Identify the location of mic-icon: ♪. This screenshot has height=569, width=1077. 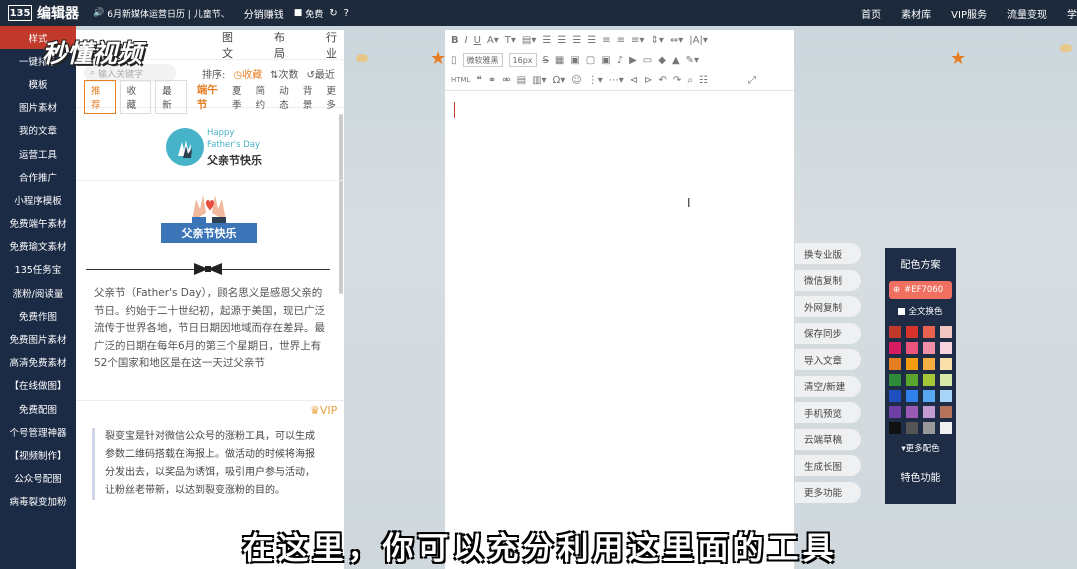
(620, 60).